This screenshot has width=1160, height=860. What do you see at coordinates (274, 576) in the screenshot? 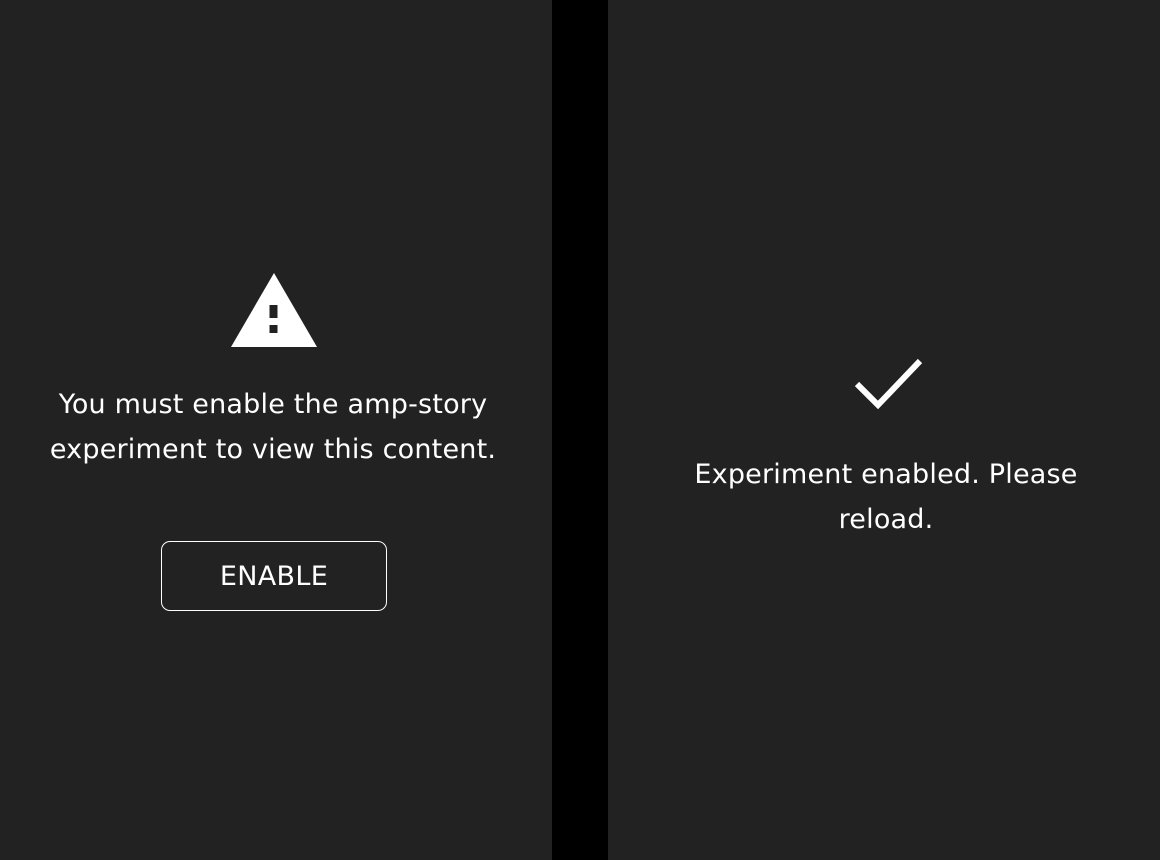
I see `enable-button: ENABLE` at bounding box center [274, 576].